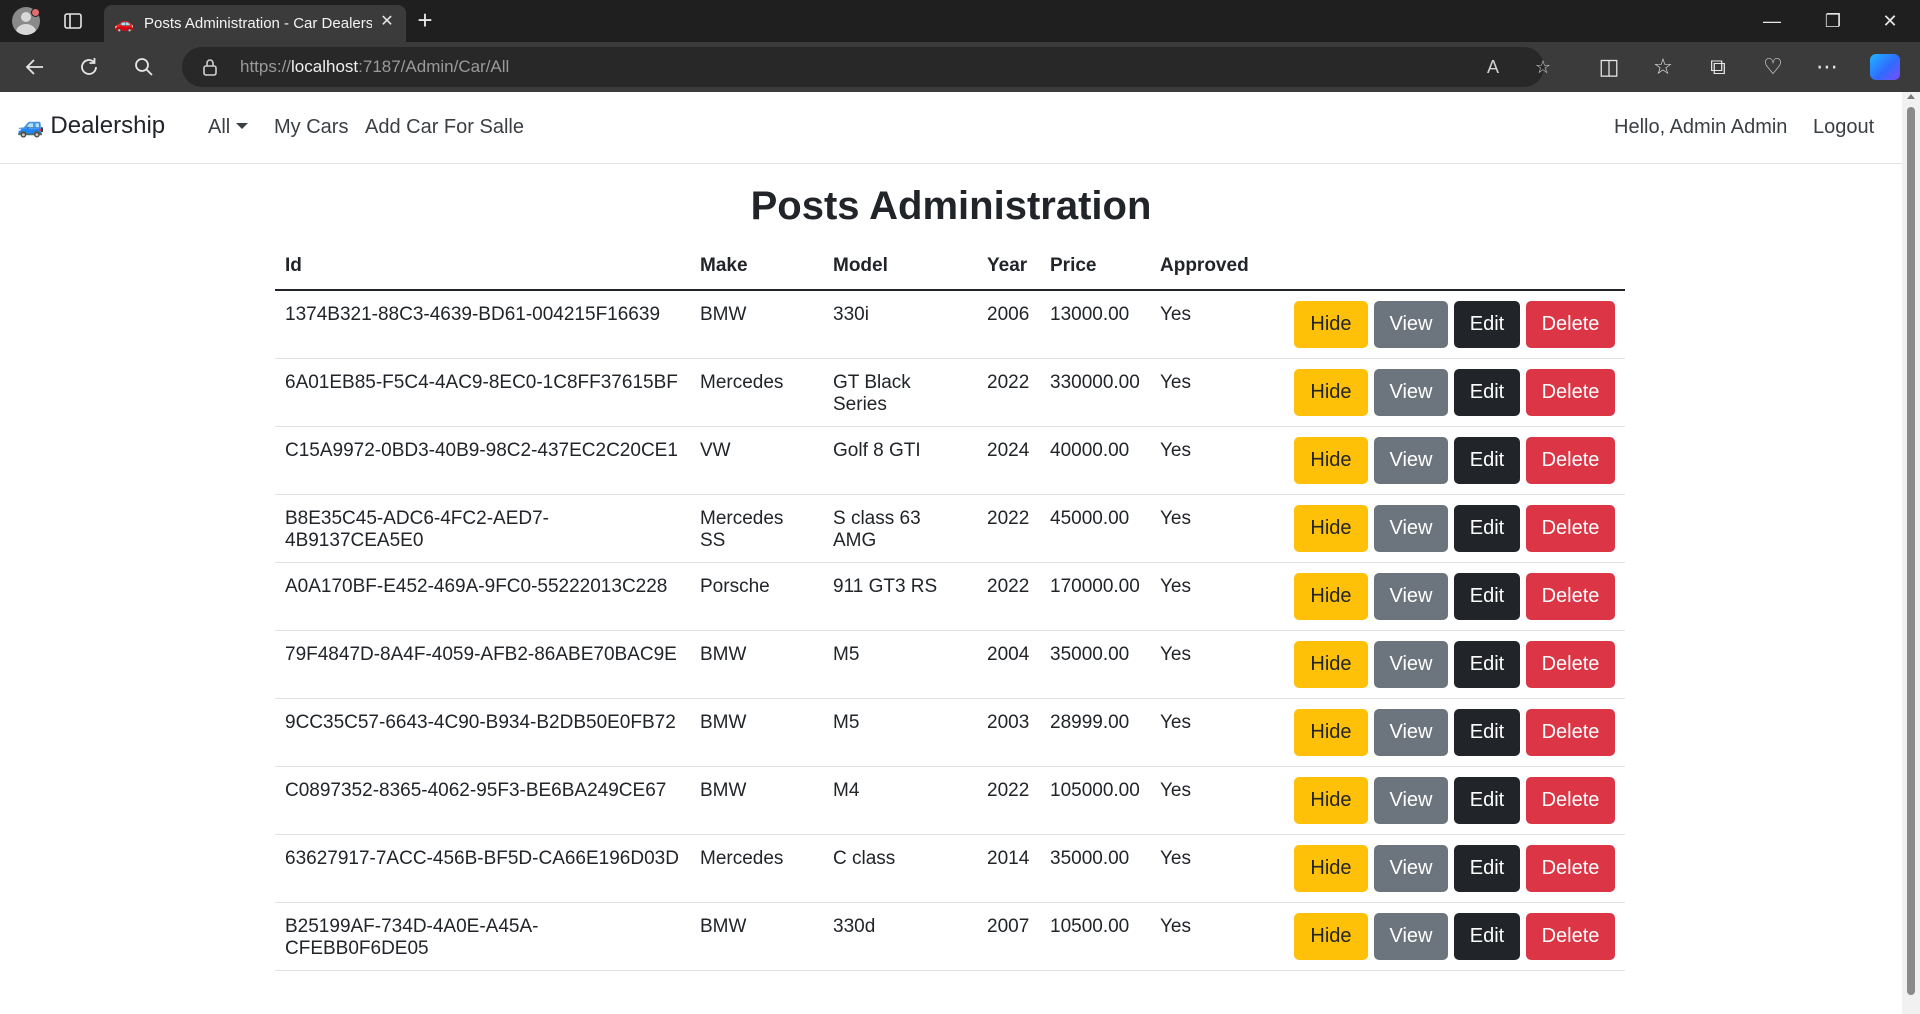 The width and height of the screenshot is (1920, 1014). Describe the element at coordinates (1772, 21) in the screenshot. I see `minimize-icon: —` at that location.